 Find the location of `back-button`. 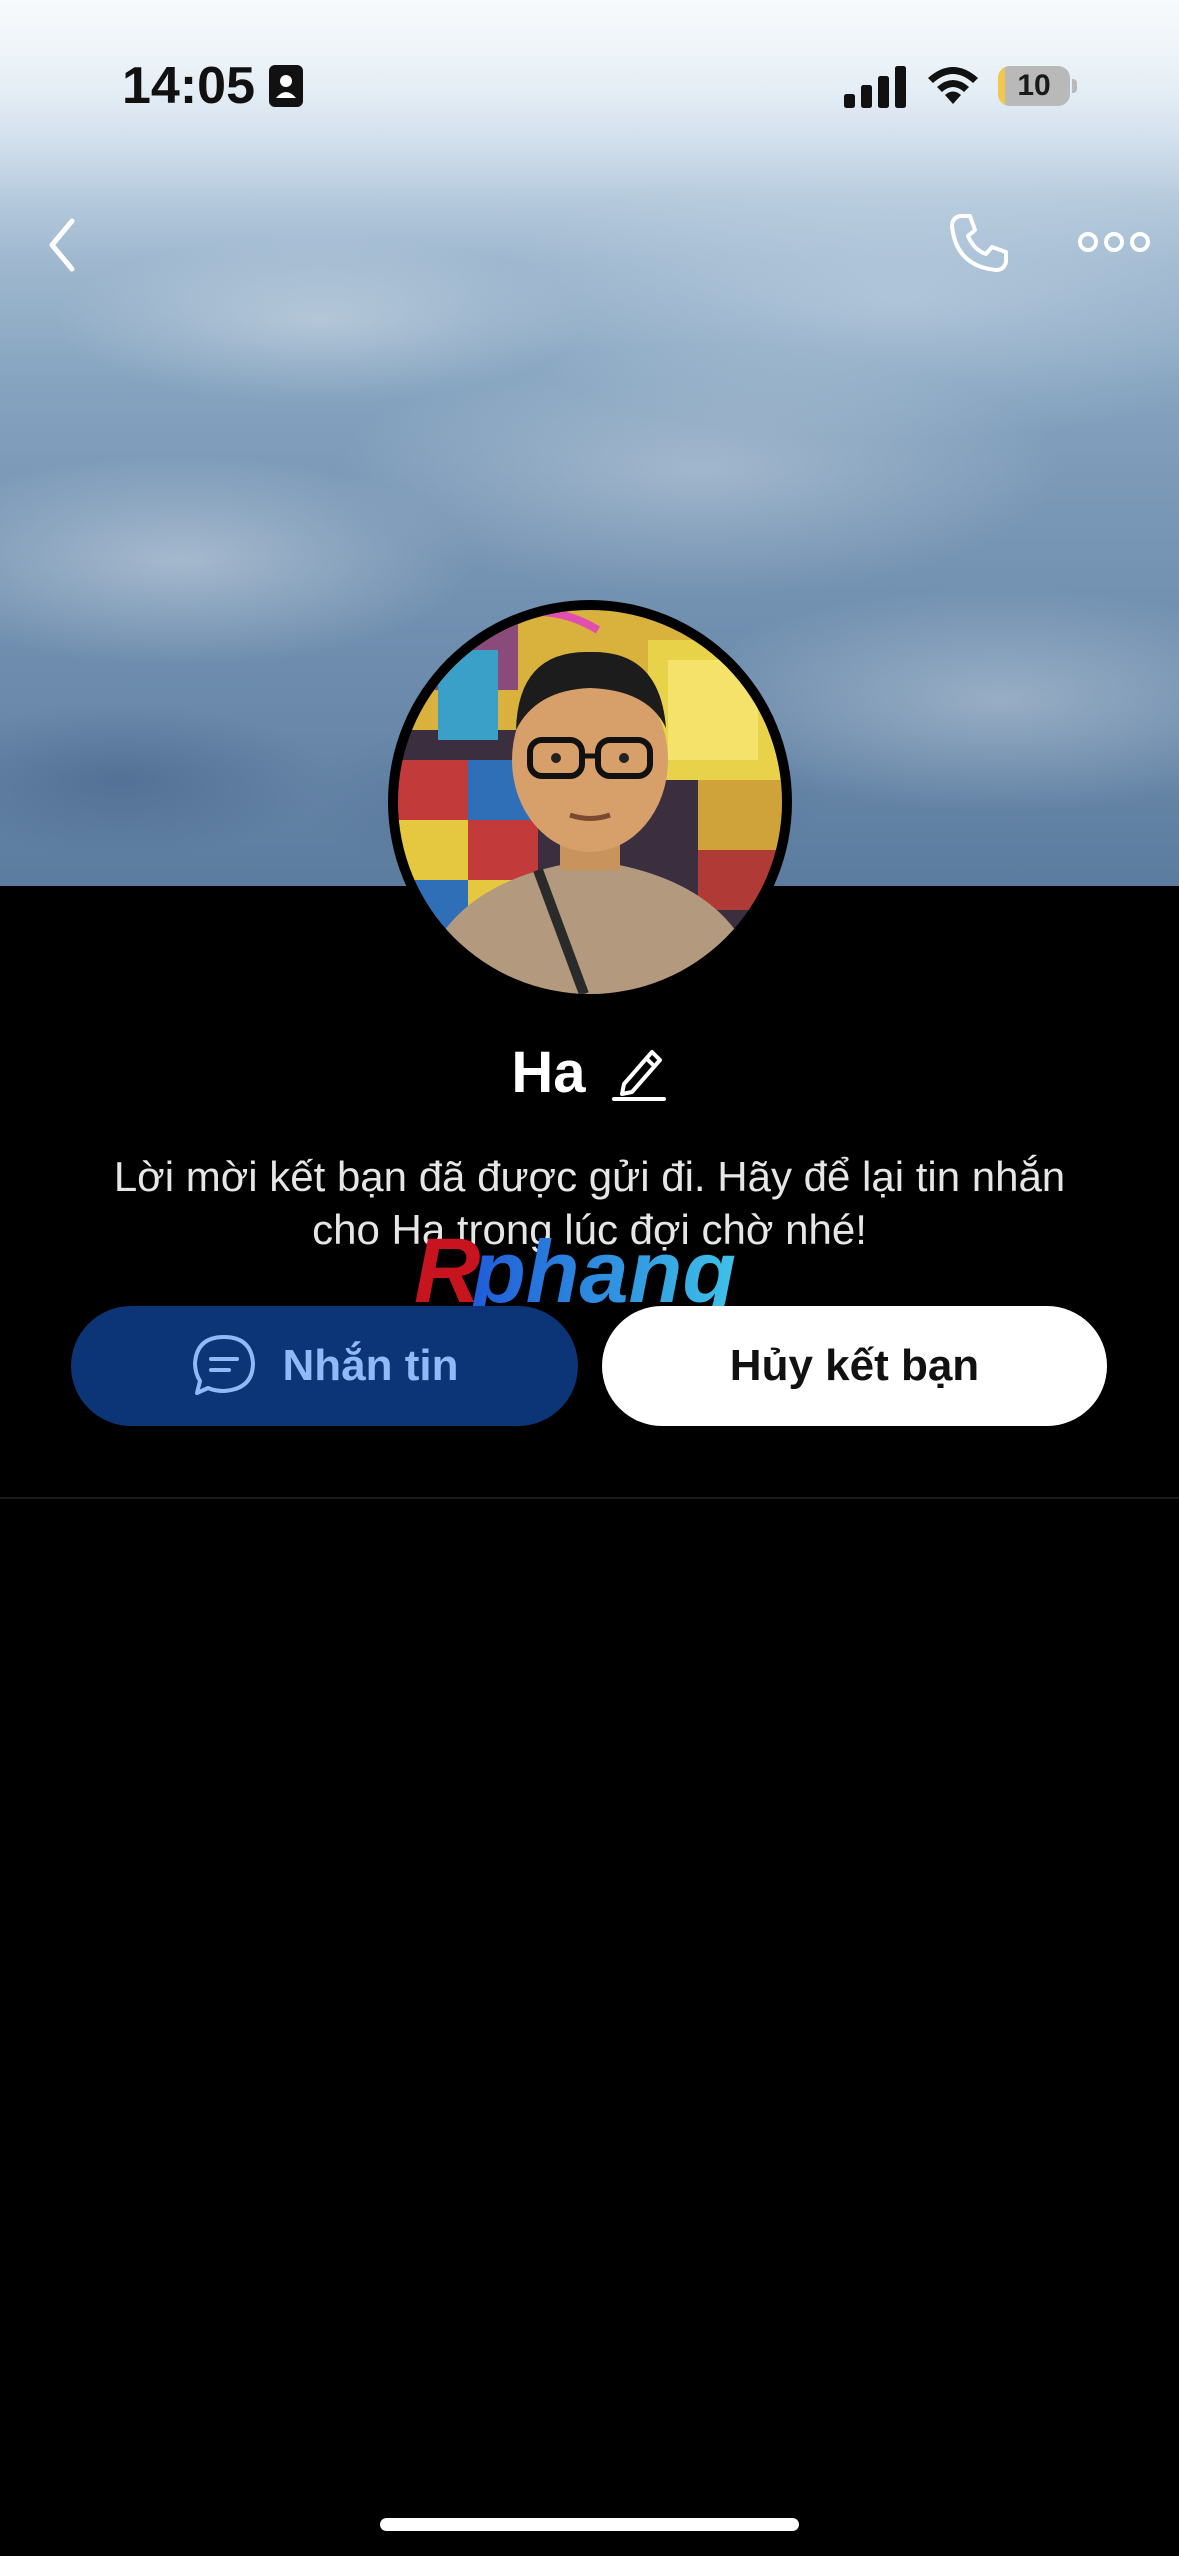

back-button is located at coordinates (62, 245).